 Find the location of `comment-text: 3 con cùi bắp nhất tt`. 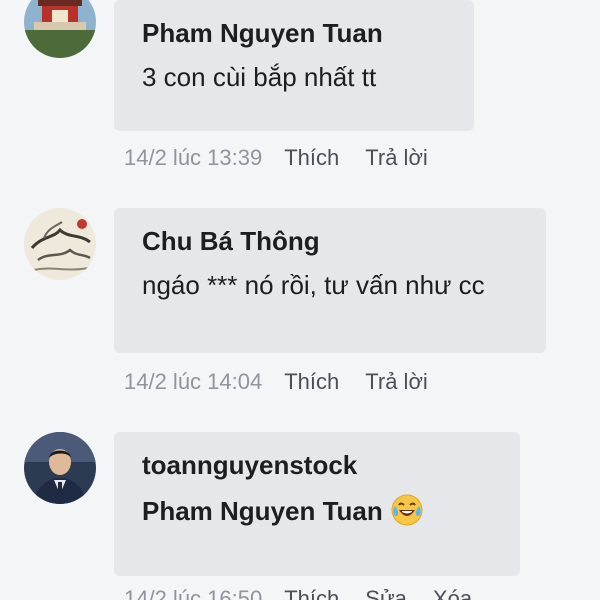

comment-text: 3 con cùi bắp nhất tt is located at coordinates (259, 77).